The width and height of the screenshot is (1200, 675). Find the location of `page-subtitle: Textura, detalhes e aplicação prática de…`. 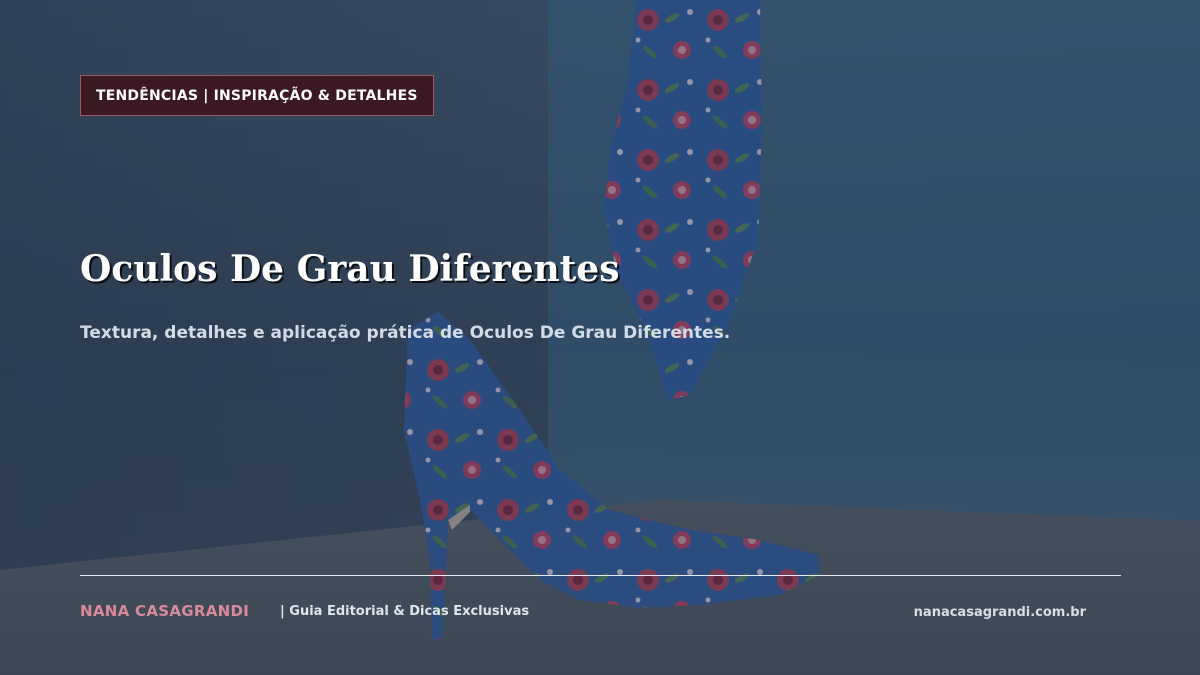

page-subtitle: Textura, detalhes e aplicação prática de… is located at coordinates (405, 333).